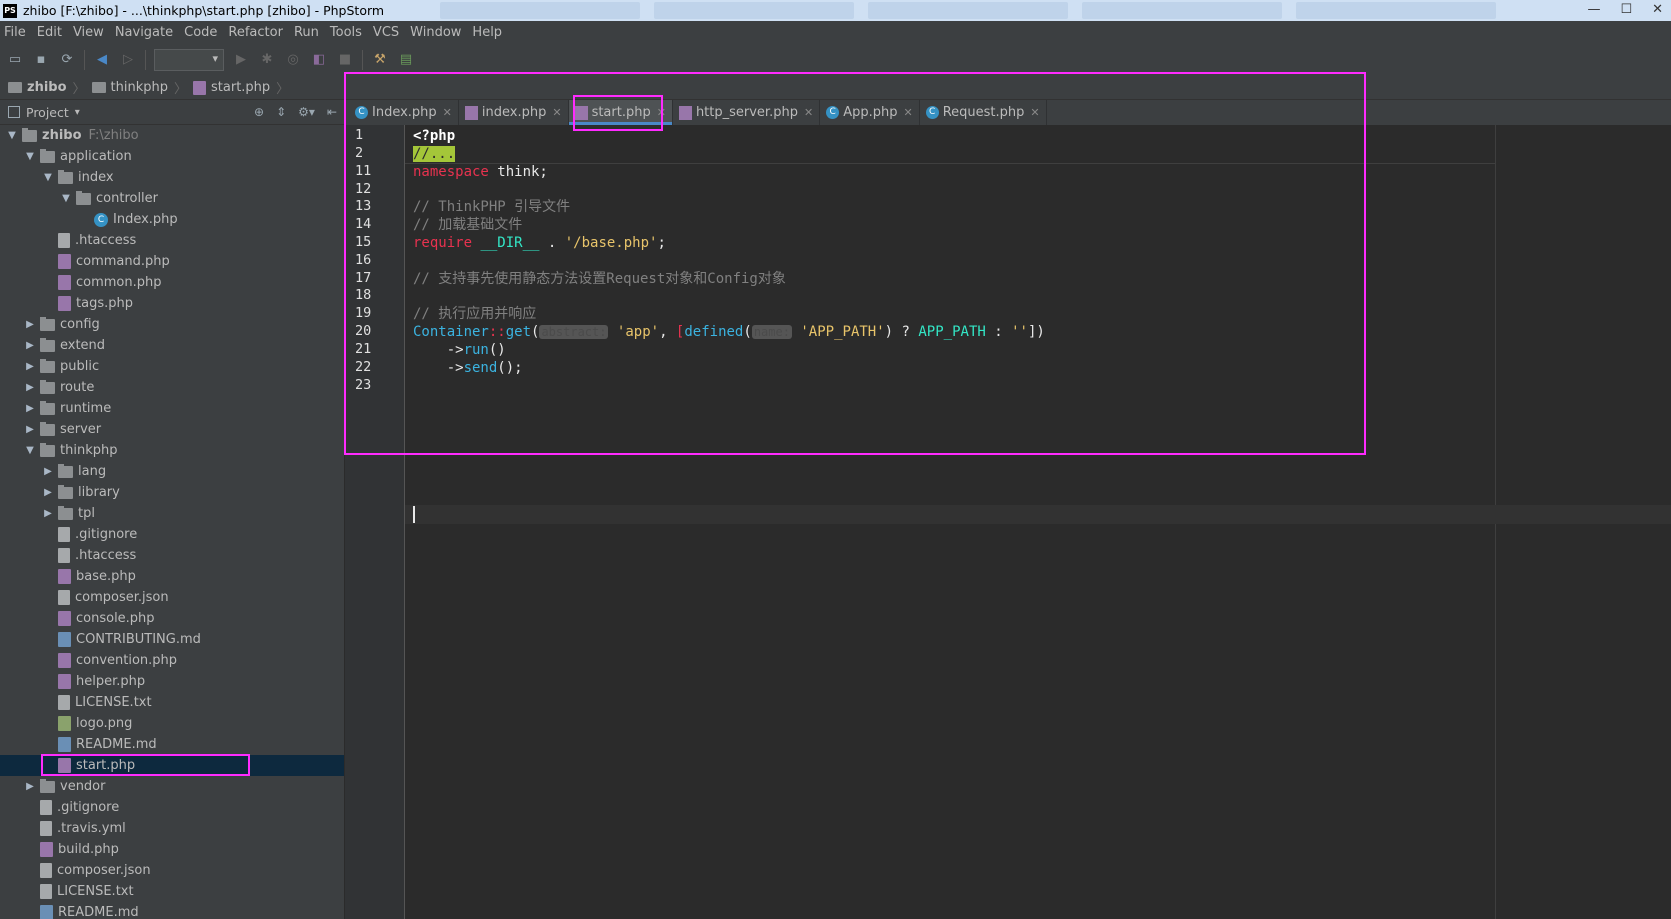  What do you see at coordinates (15, 32) in the screenshot?
I see `menu-file: File` at bounding box center [15, 32].